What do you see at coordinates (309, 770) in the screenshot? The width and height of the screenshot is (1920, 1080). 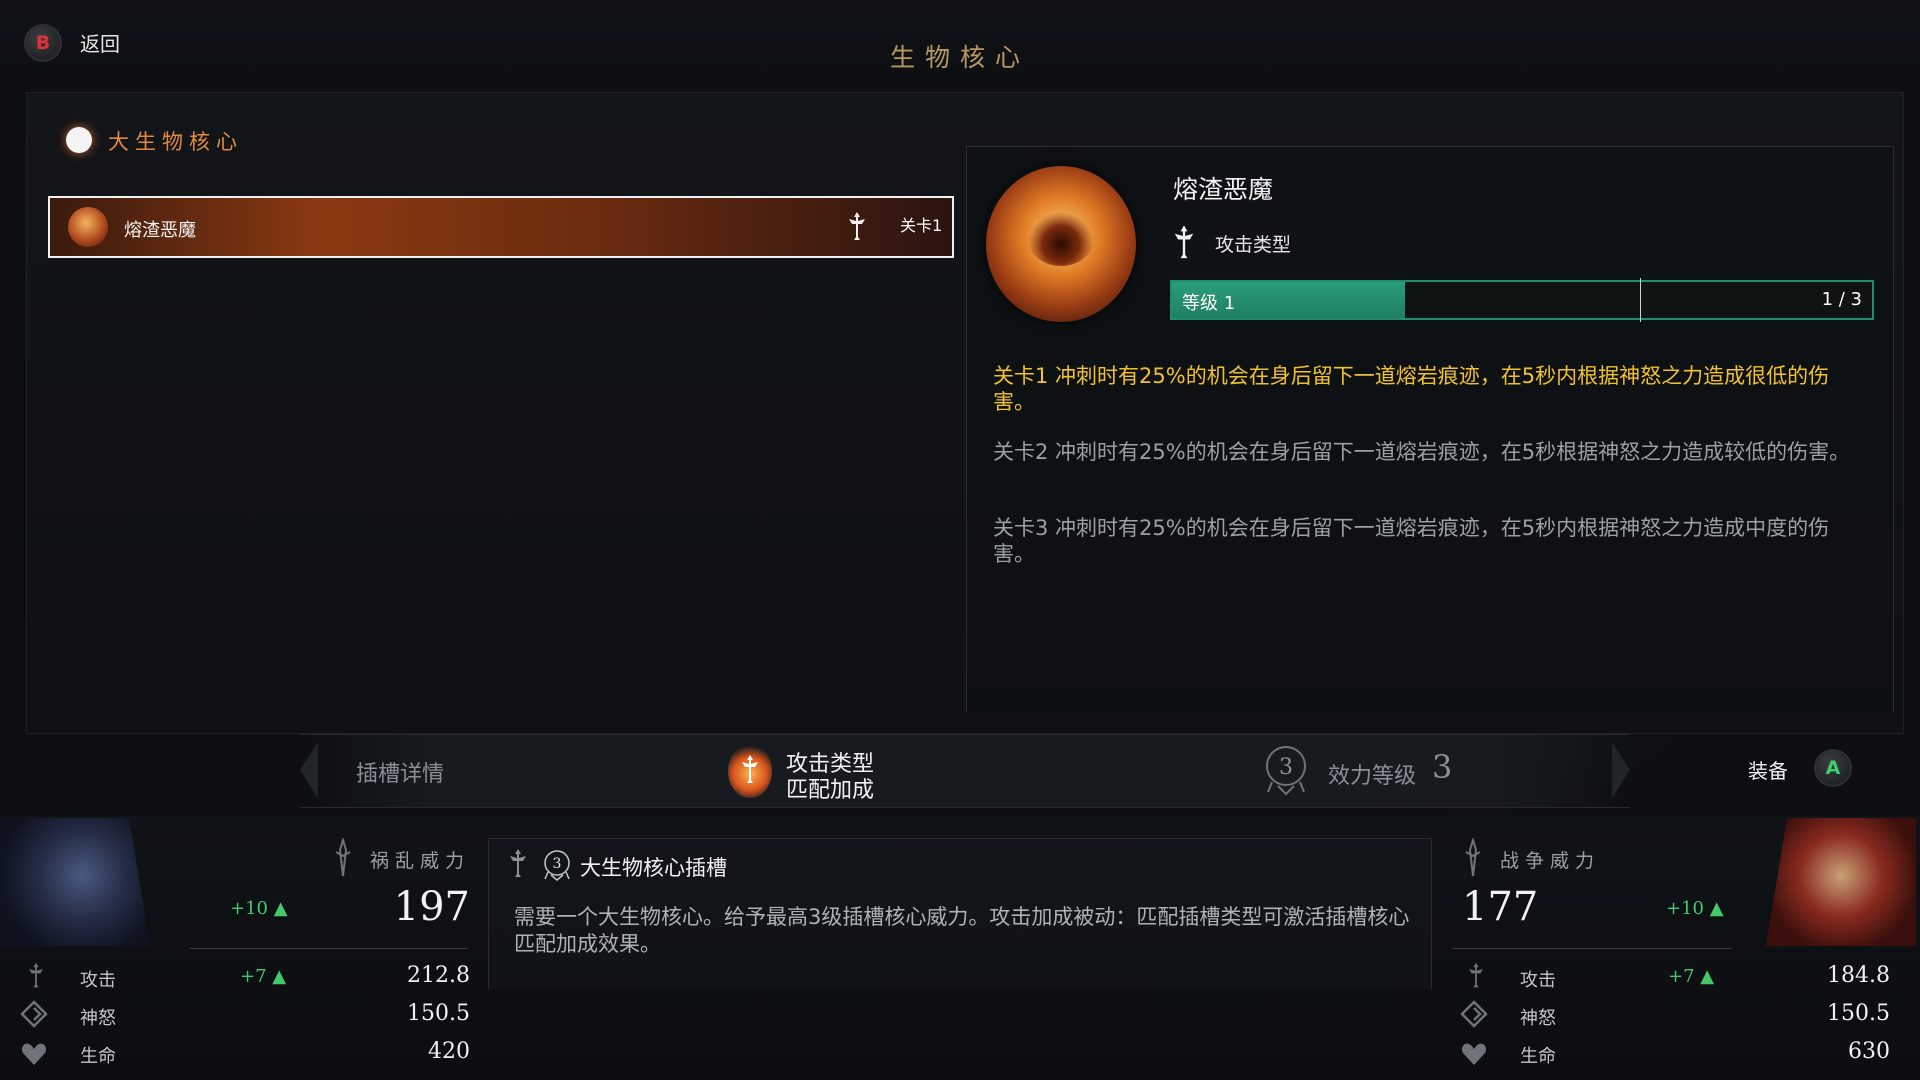 I see `socket-bar-left-arrow` at bounding box center [309, 770].